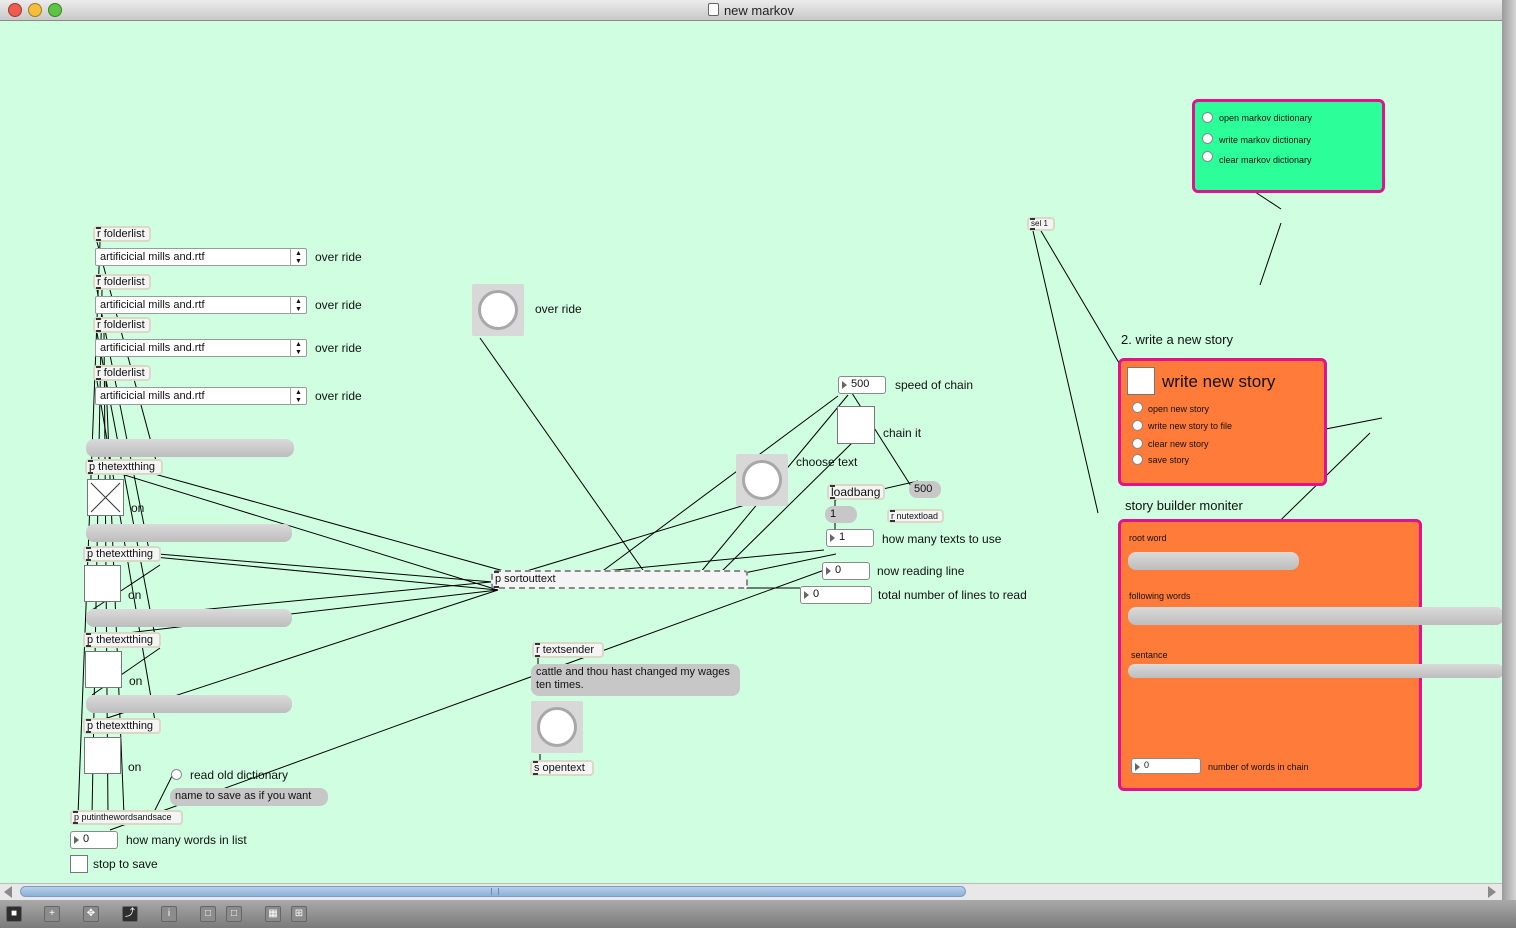 The width and height of the screenshot is (1516, 928). What do you see at coordinates (1184, 505) in the screenshot?
I see `monitor-heading: story builder moniter` at bounding box center [1184, 505].